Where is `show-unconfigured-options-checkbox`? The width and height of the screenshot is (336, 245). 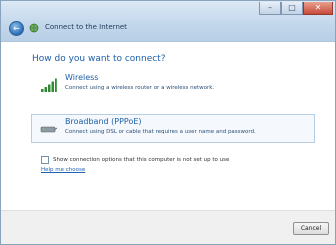
show-unconfigured-options-checkbox is located at coordinates (45, 160).